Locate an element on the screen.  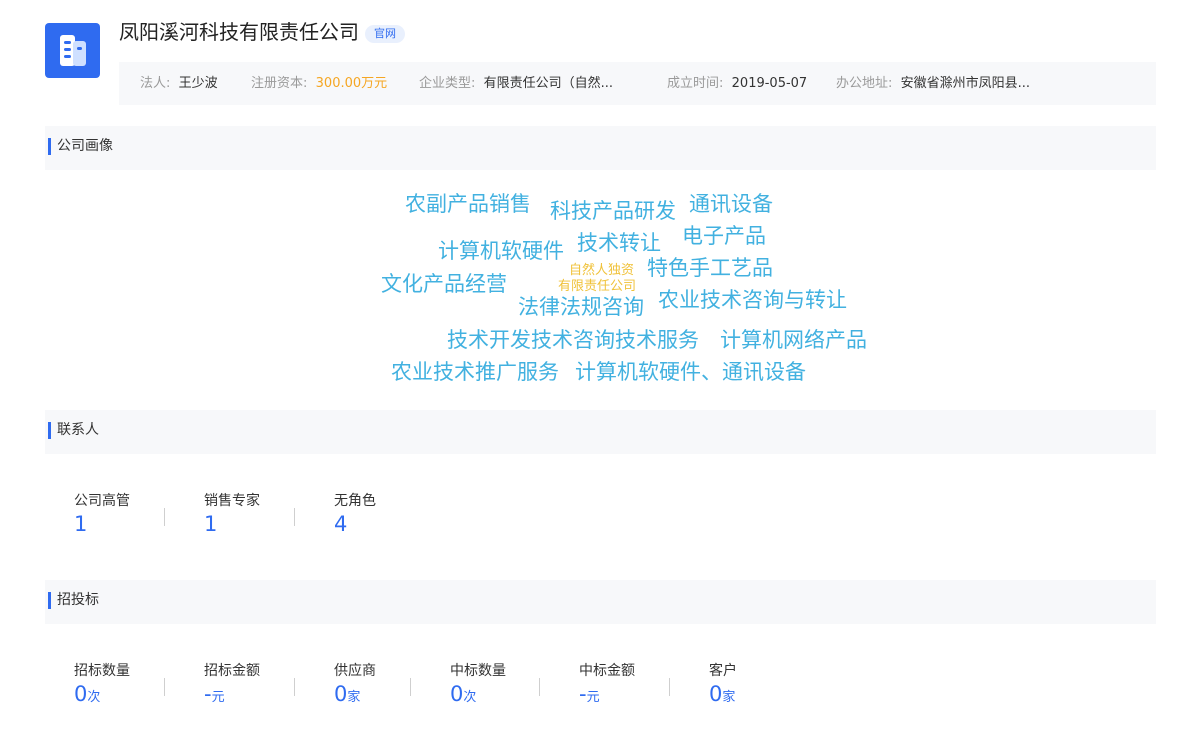
section-title: 联系人 is located at coordinates (78, 430).